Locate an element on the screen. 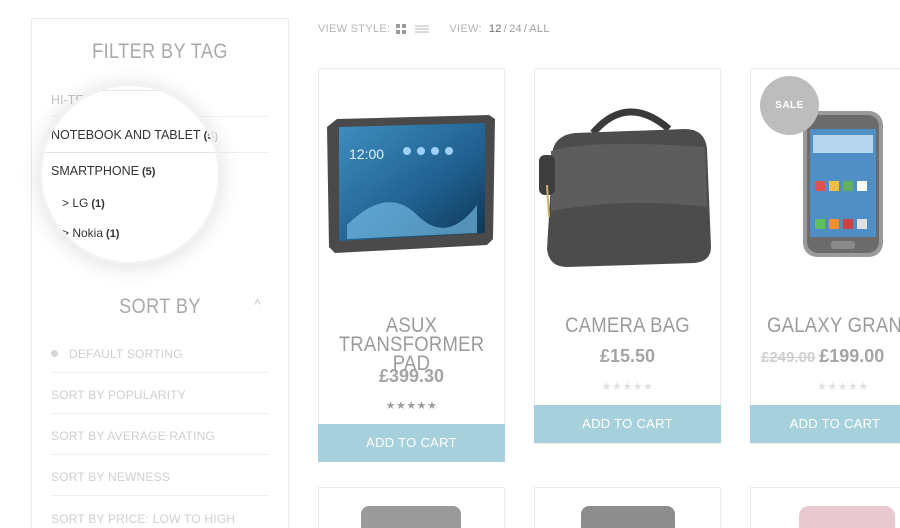  view-option-all: ALL is located at coordinates (539, 29).